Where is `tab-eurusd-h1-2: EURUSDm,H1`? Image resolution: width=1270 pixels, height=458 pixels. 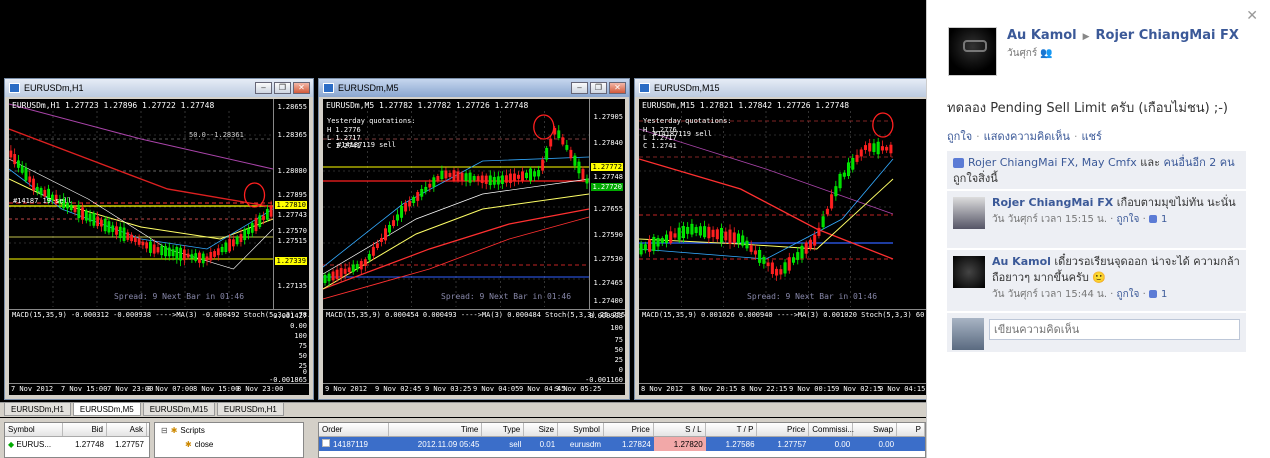 tab-eurusd-h1-2: EURUSDm,H1 is located at coordinates (250, 409).